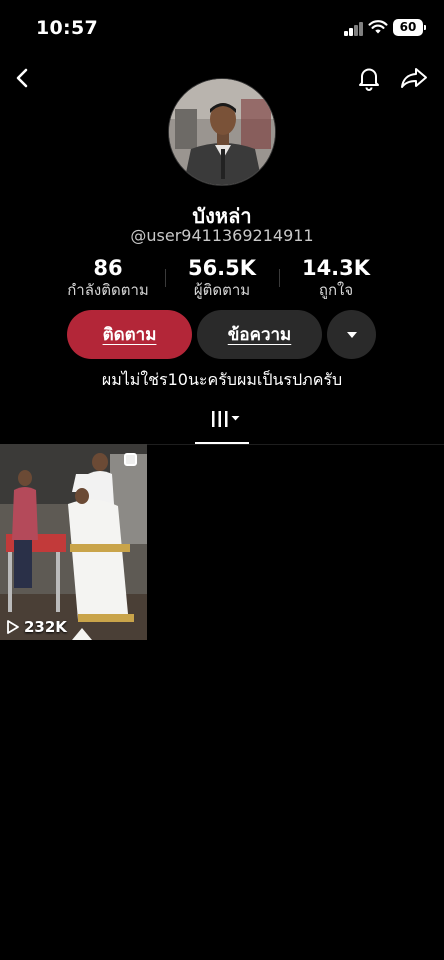 The height and width of the screenshot is (960, 444). I want to click on stat-likes: 14.3K ถูกใจ, so click(336, 277).